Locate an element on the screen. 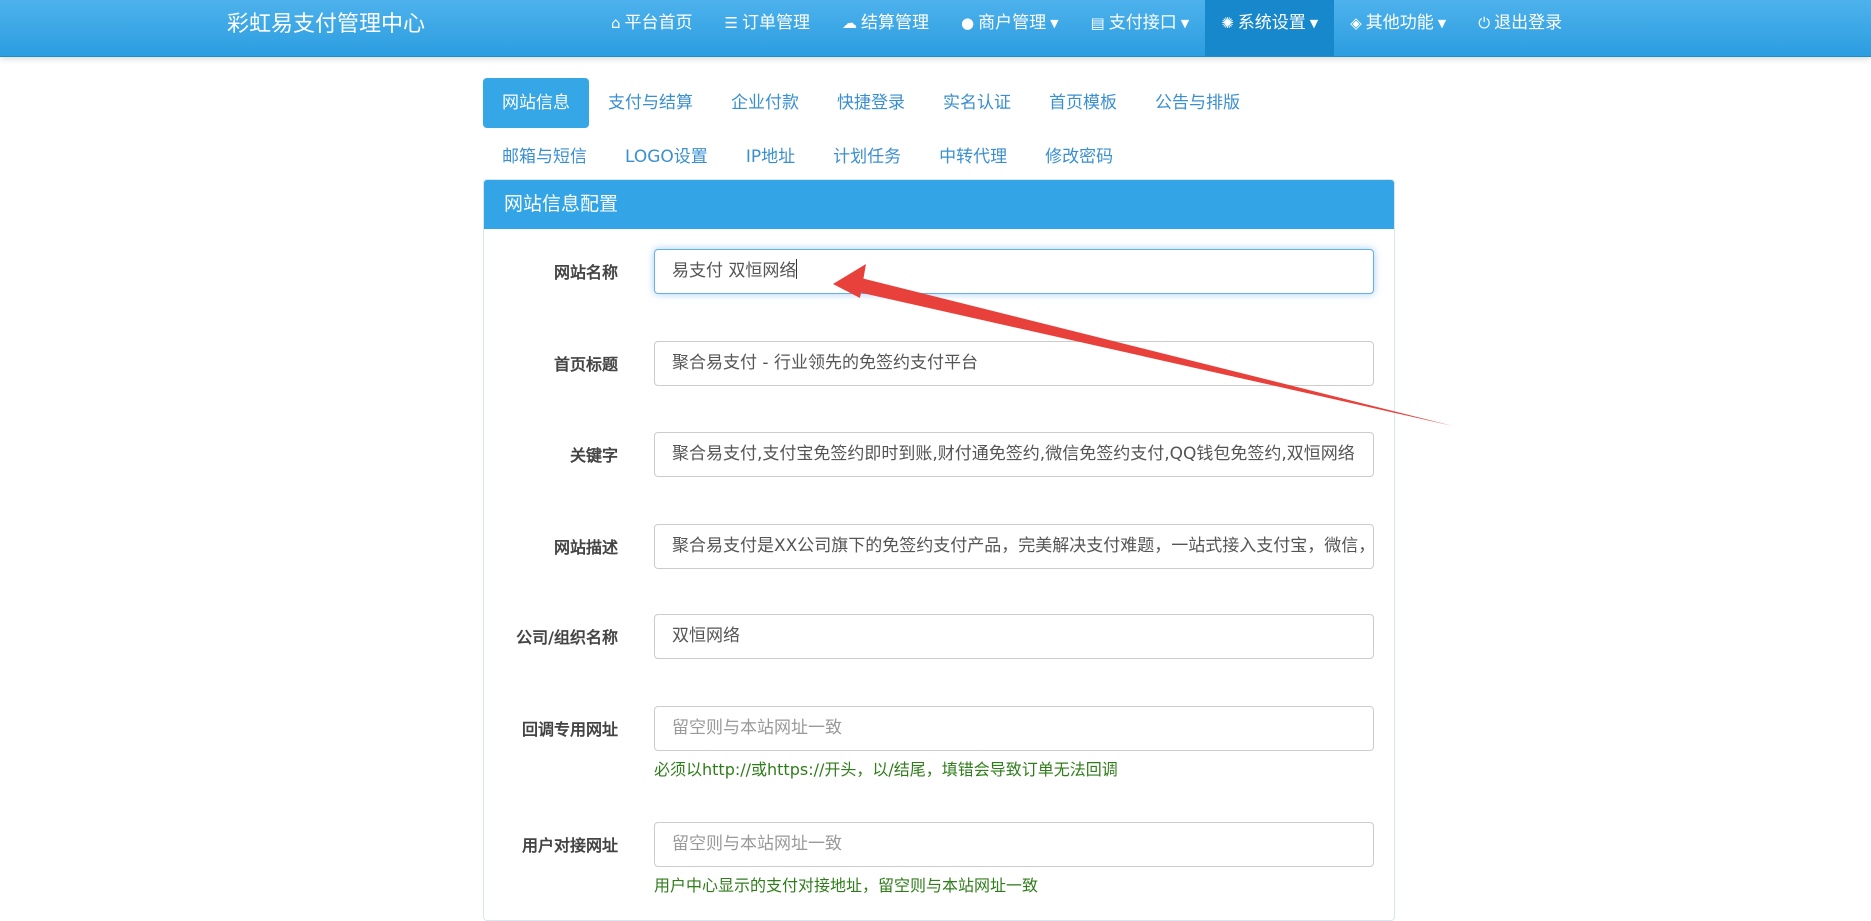 The width and height of the screenshot is (1871, 921). user-icon: ● is located at coordinates (967, 23).